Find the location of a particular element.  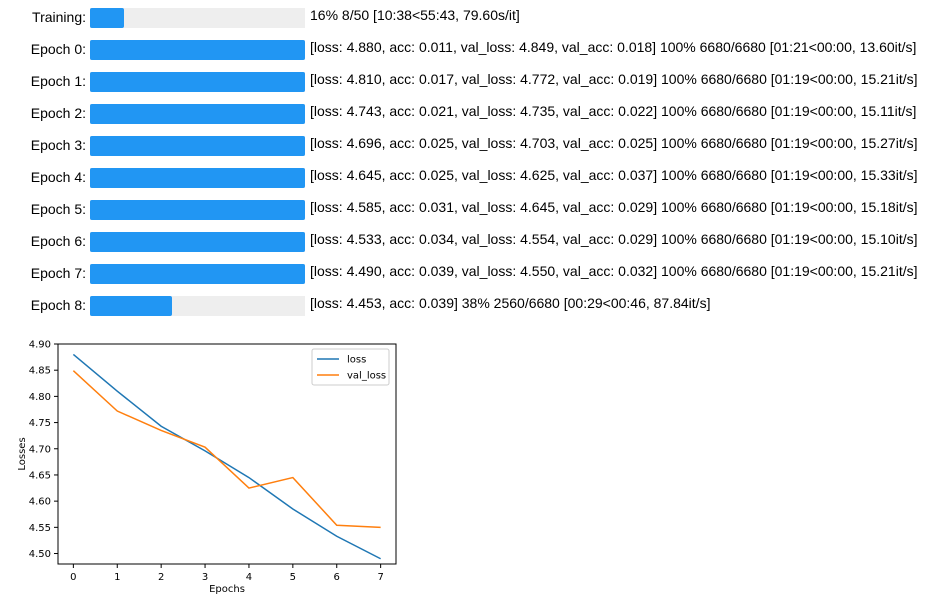

progress-label: Epoch 6: is located at coordinates (58, 241).